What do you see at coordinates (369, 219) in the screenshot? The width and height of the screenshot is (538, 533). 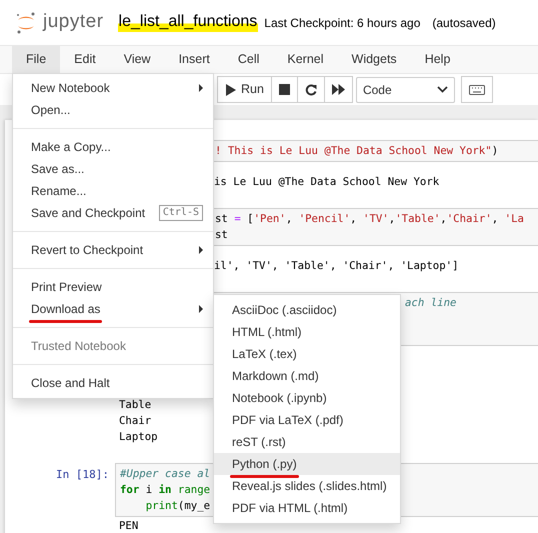 I see `code-line: st = ['Pen', 'Pencil', 'TV','Table','Chair', 'La` at bounding box center [369, 219].